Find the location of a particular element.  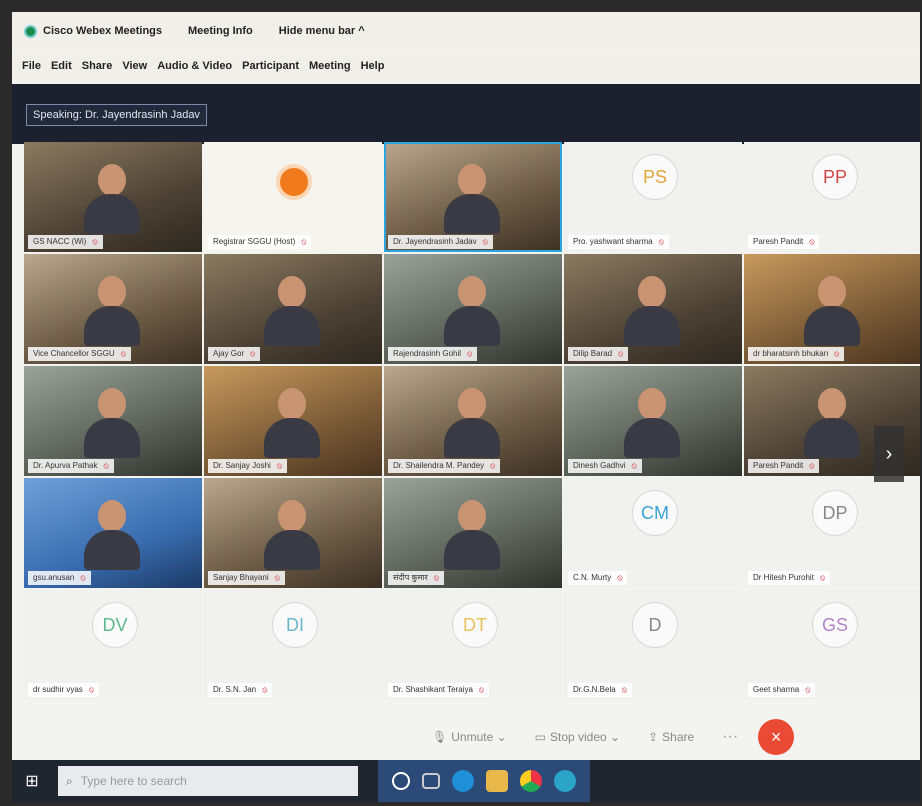

participant-nameplate: Dr. Apurva Pathak ⦸ is located at coordinates (71, 466).